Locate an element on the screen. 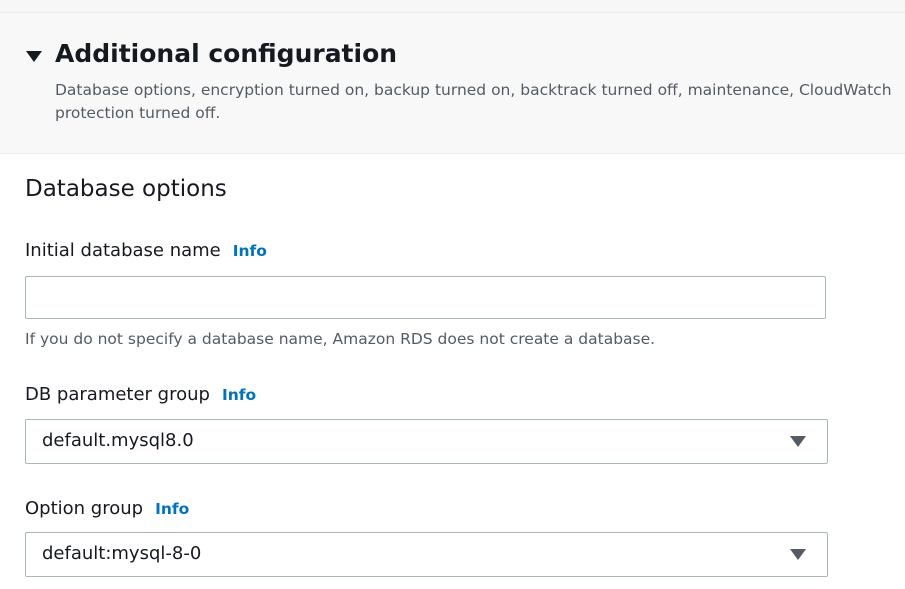  additional-configuration-title: Additional configuration is located at coordinates (226, 53).